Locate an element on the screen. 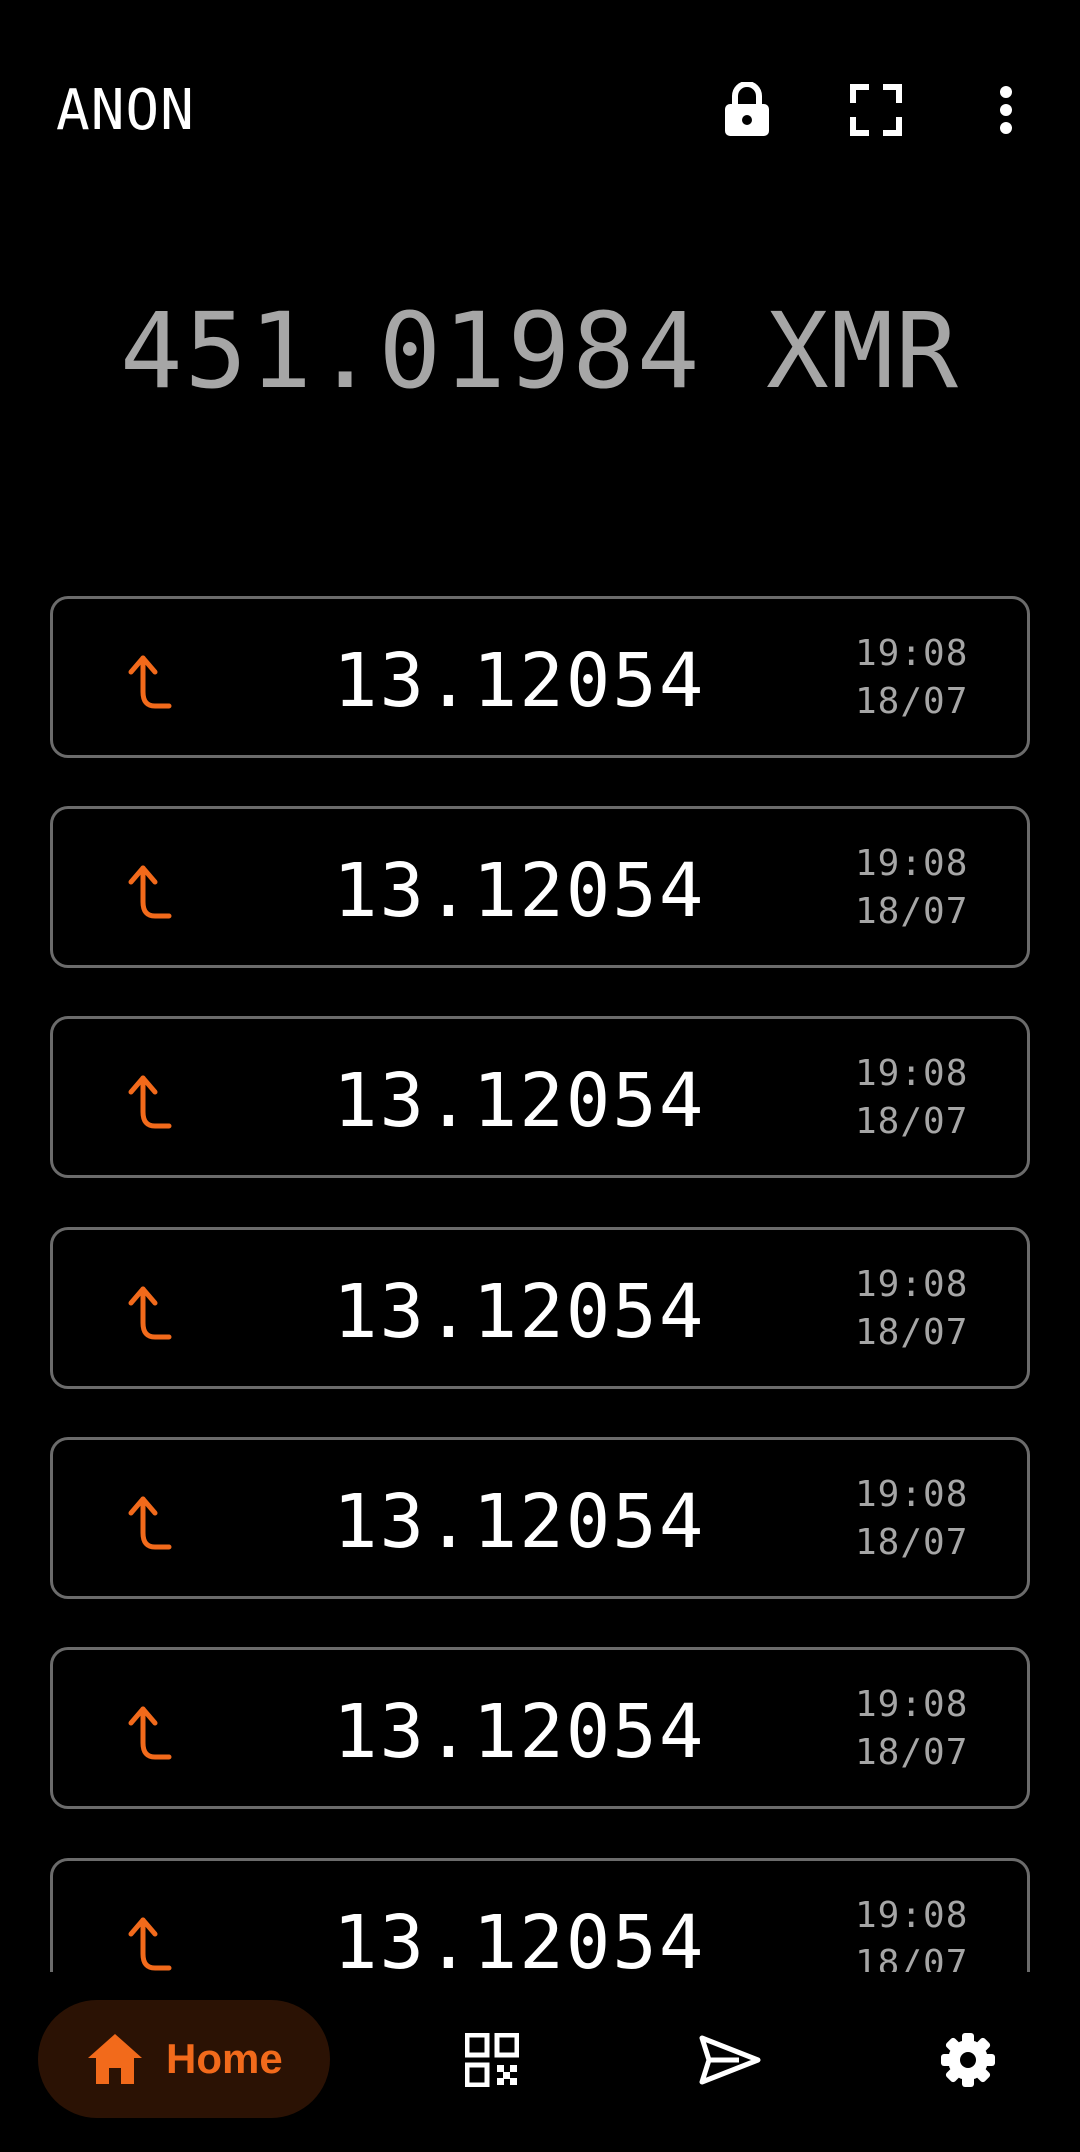 Image resolution: width=1080 pixels, height=2152 pixels. lock-icon is located at coordinates (747, 110).